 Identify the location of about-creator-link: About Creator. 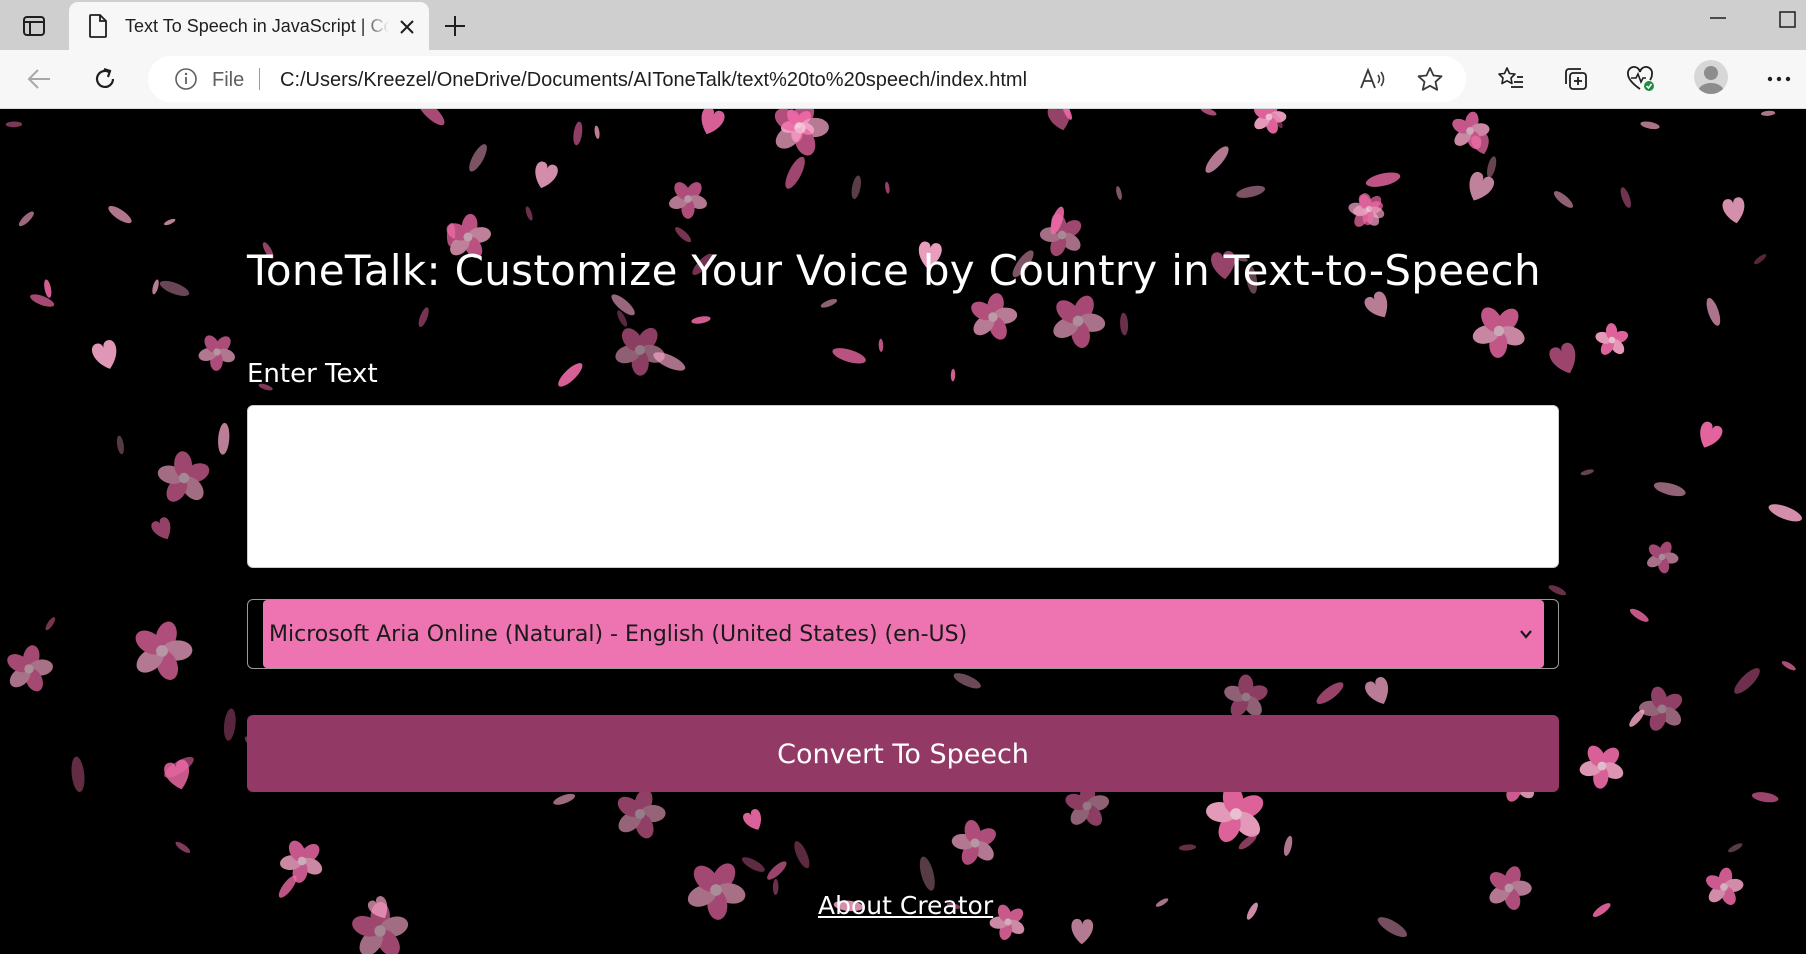
(905, 905).